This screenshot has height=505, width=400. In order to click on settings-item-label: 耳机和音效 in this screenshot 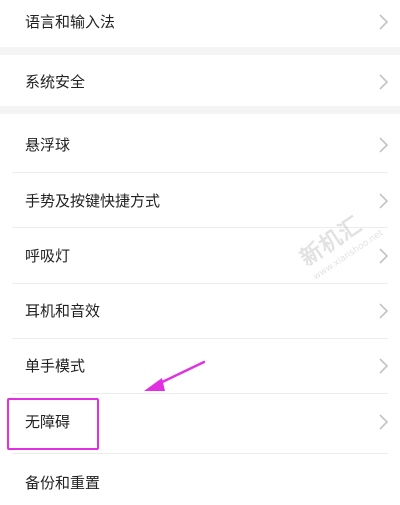, I will do `click(63, 311)`.